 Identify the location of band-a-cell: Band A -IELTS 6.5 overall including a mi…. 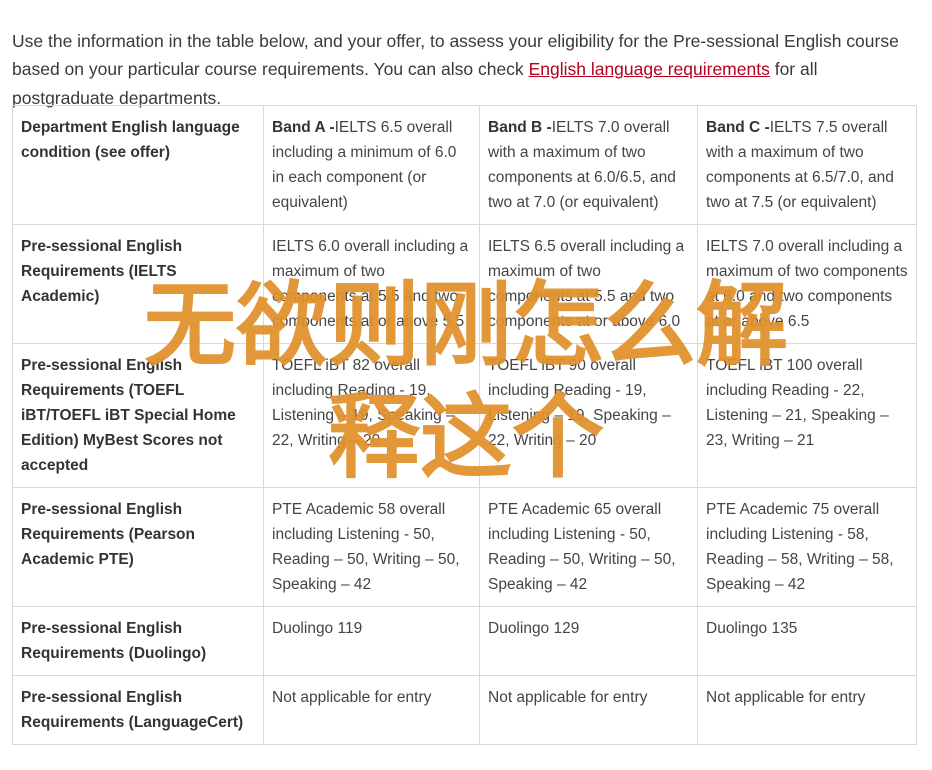
(371, 165).